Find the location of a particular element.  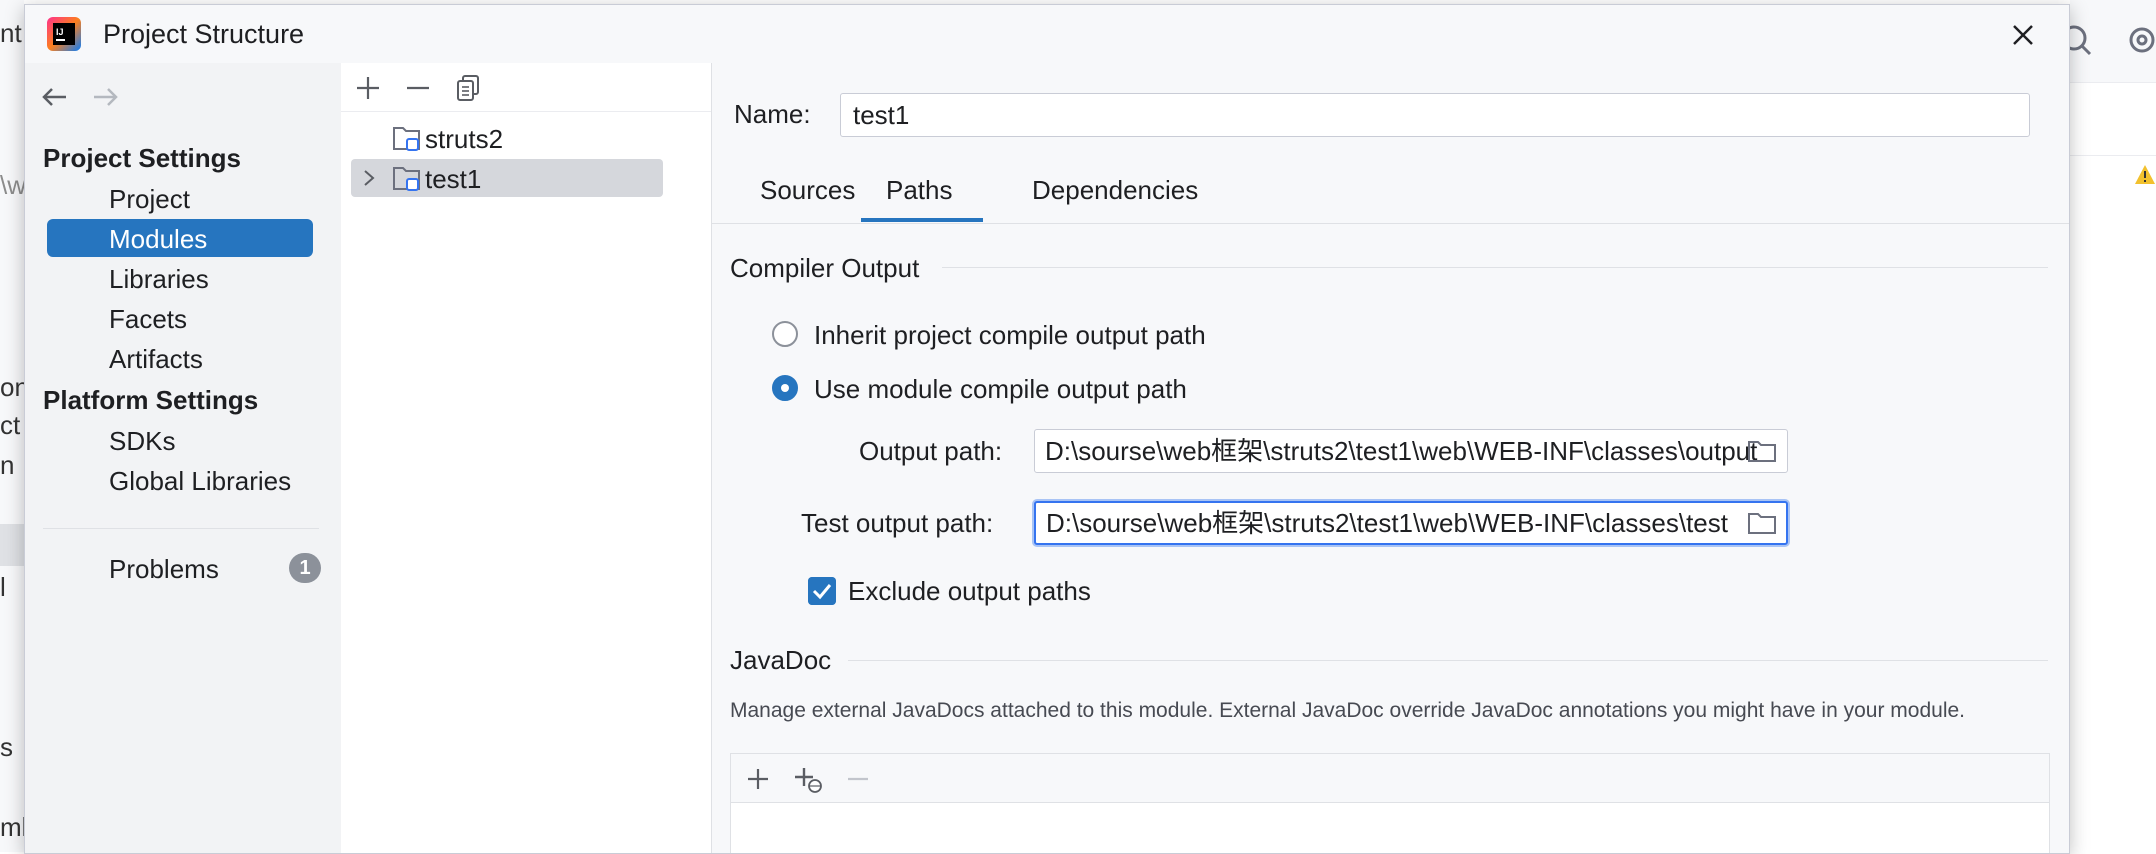

nav-header-project-settings: Project Settings is located at coordinates (142, 158).